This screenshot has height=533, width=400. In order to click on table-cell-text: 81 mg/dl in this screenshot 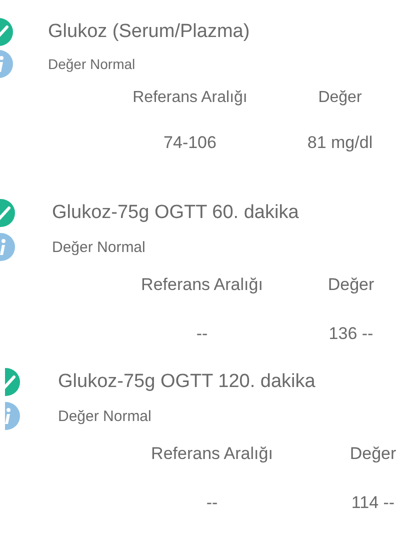, I will do `click(340, 143)`.